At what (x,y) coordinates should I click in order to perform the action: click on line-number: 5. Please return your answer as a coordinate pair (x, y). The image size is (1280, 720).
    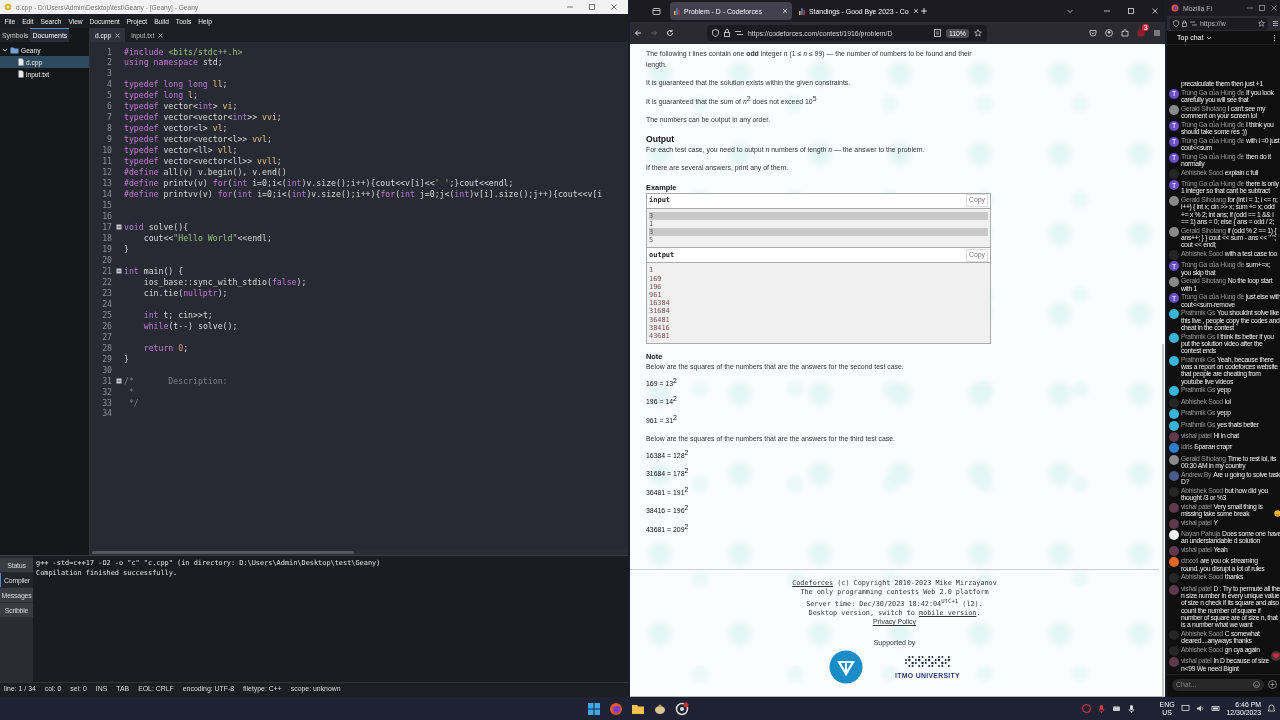
    Looking at the image, I should click on (109, 96).